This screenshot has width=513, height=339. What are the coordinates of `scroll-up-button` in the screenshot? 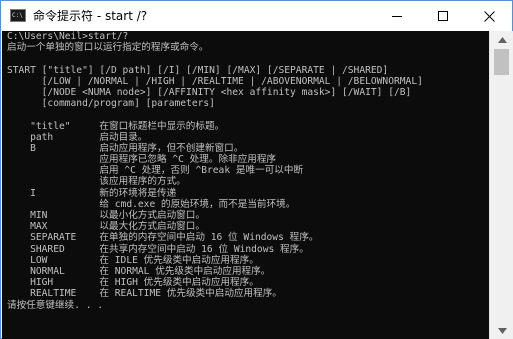 It's located at (501, 39).